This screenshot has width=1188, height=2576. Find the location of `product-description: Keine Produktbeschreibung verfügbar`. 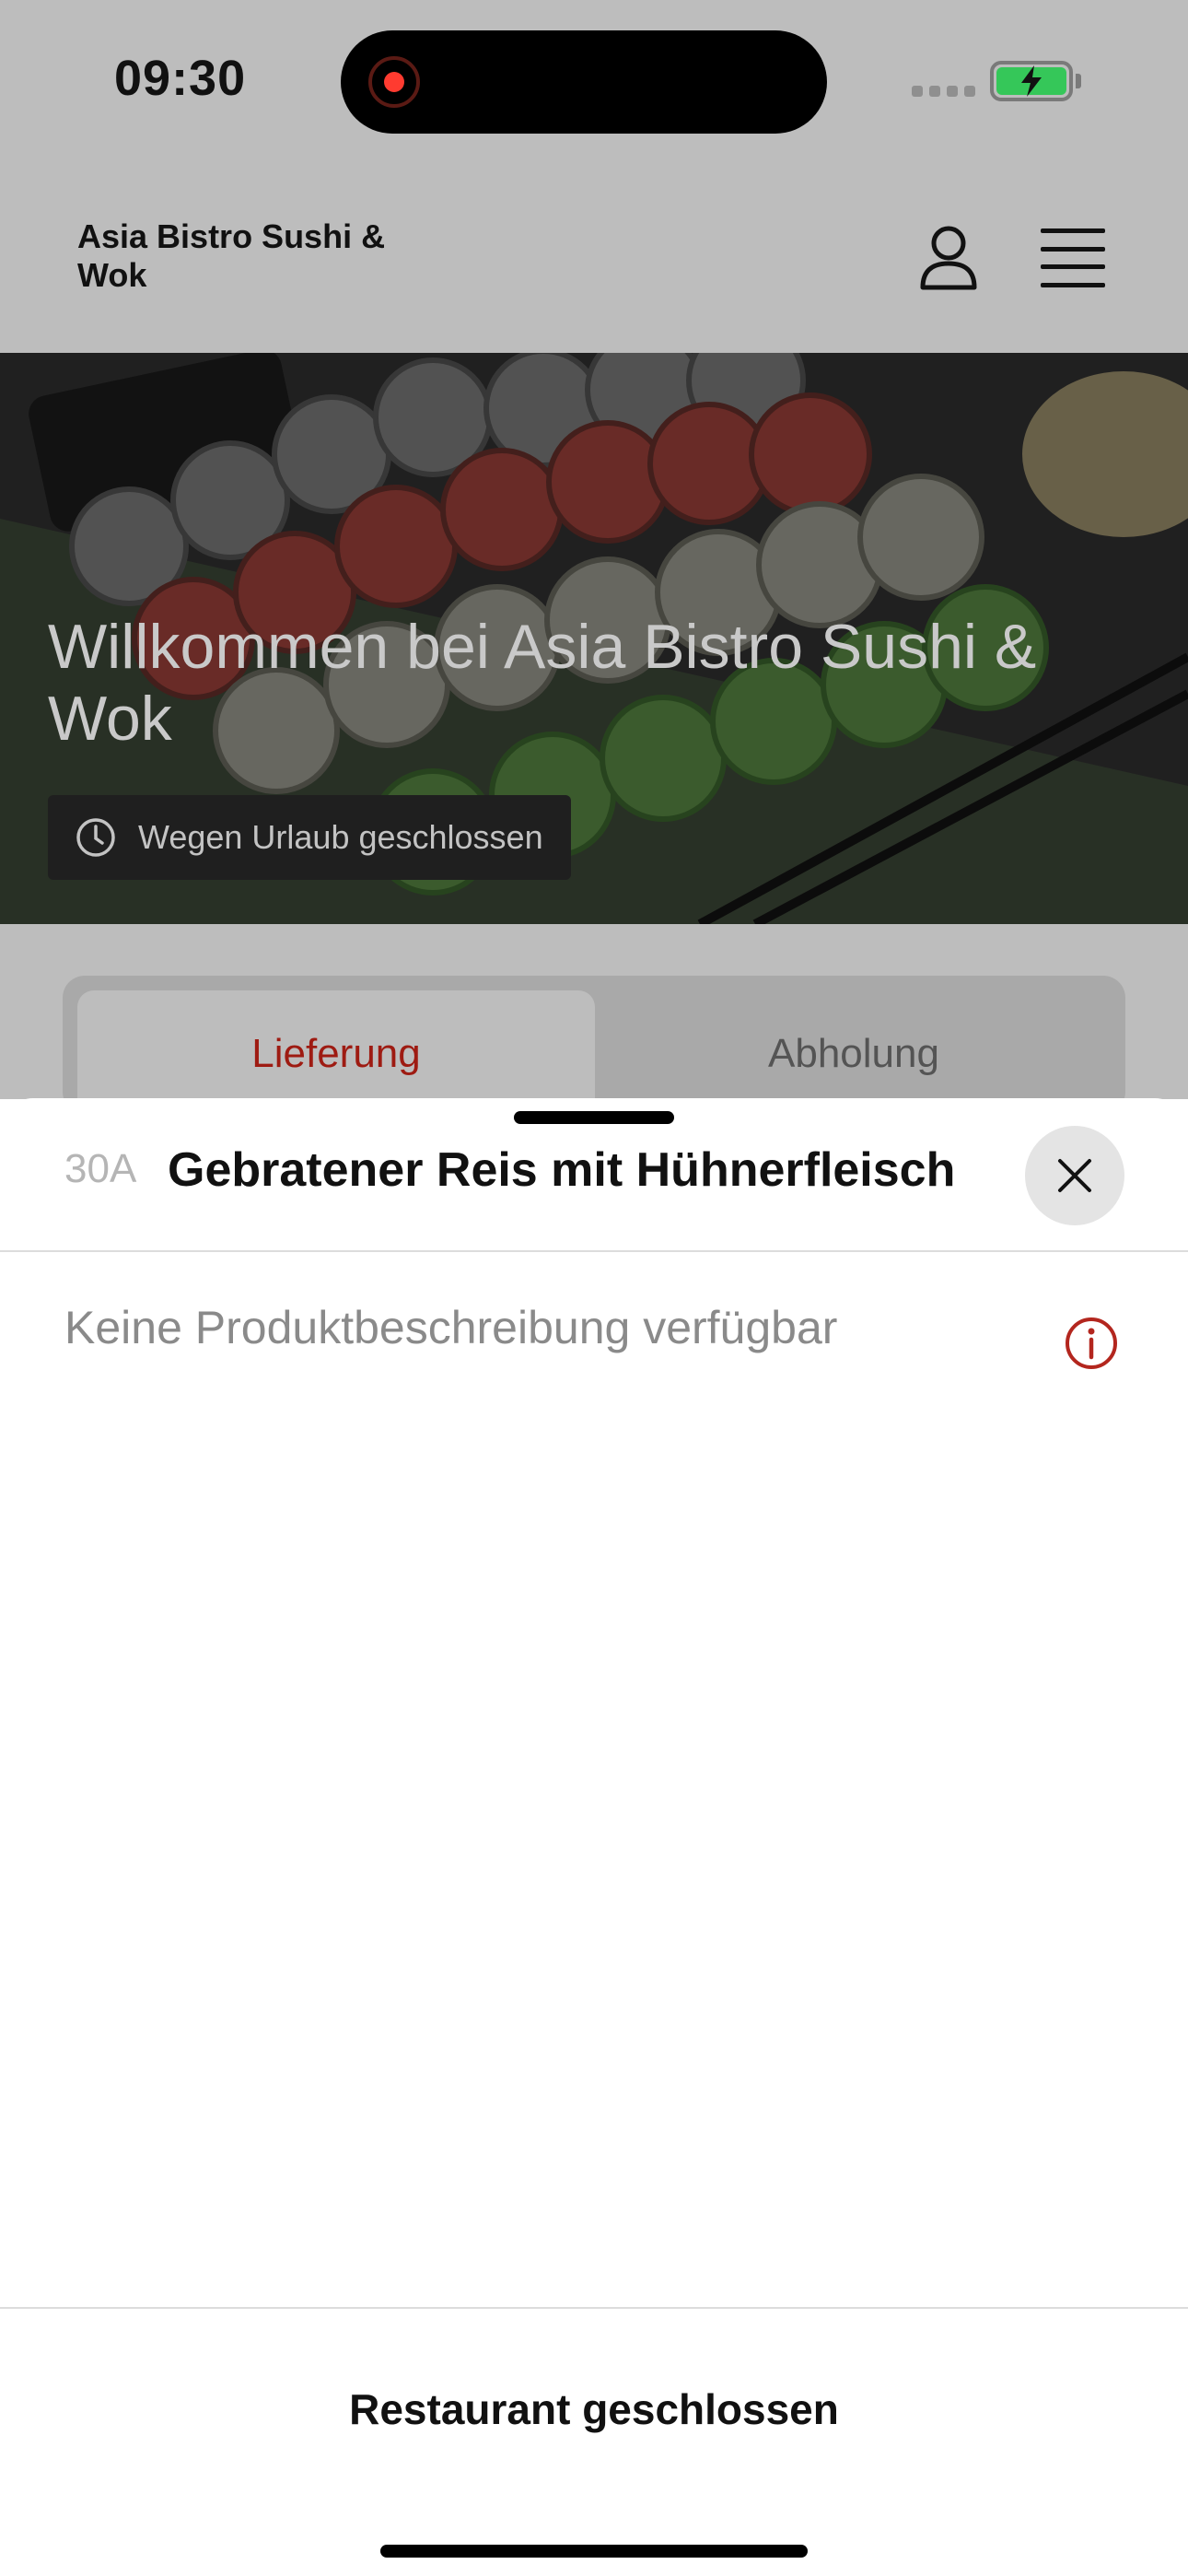

product-description: Keine Produktbeschreibung verfügbar is located at coordinates (451, 1327).